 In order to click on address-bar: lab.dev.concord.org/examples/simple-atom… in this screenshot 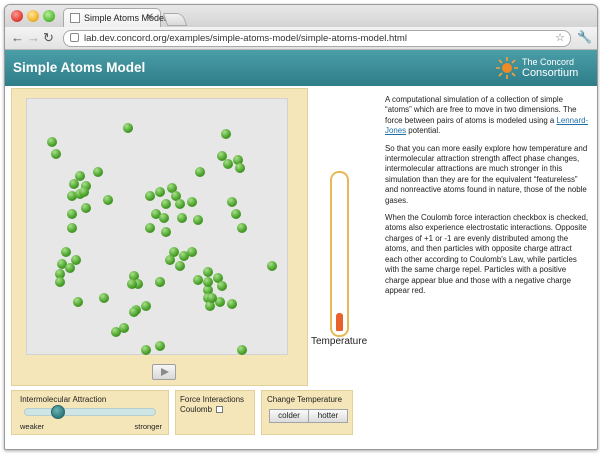, I will do `click(317, 38)`.